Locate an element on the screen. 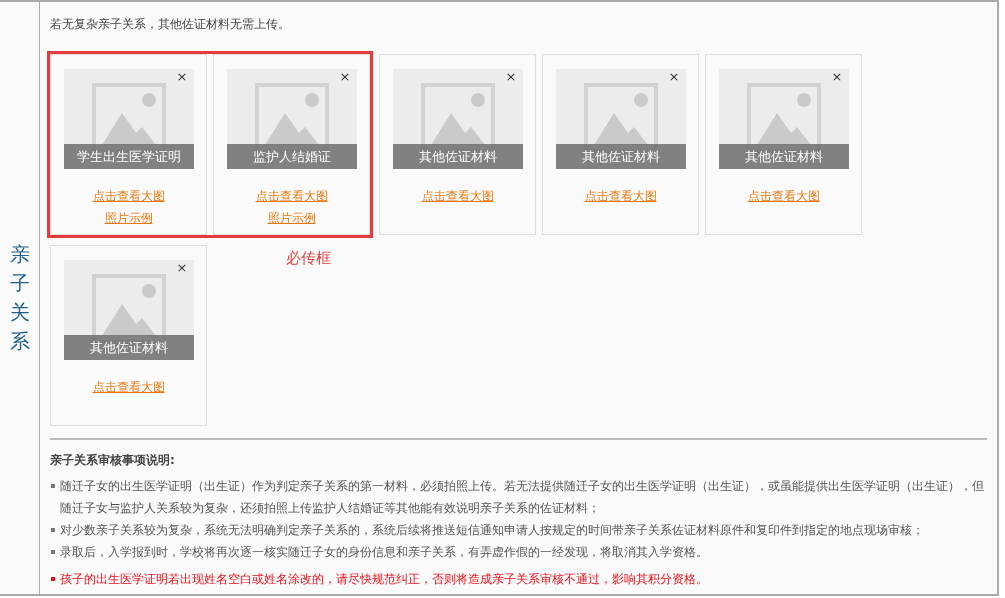 Image resolution: width=1005 pixels, height=598 pixels. note-text: 随迁子女的出生医学证明（出生证）作为判定亲子关系的第一材料，必须拍照上传。若无法提供随迁子女的出生医学证明（出生证），或虽能提供出生医学证明（出生证），但随迁子女与监护人关系较为复杂，还须拍照上传监护人结婚证等其他能有效说明亲子关系的佐证材料； is located at coordinates (522, 497).